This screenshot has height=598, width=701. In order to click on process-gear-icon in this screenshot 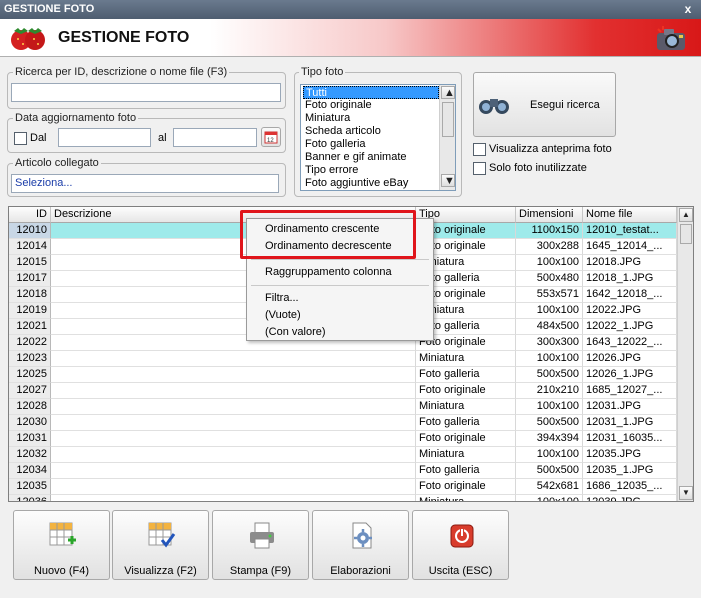, I will do `click(362, 535)`.